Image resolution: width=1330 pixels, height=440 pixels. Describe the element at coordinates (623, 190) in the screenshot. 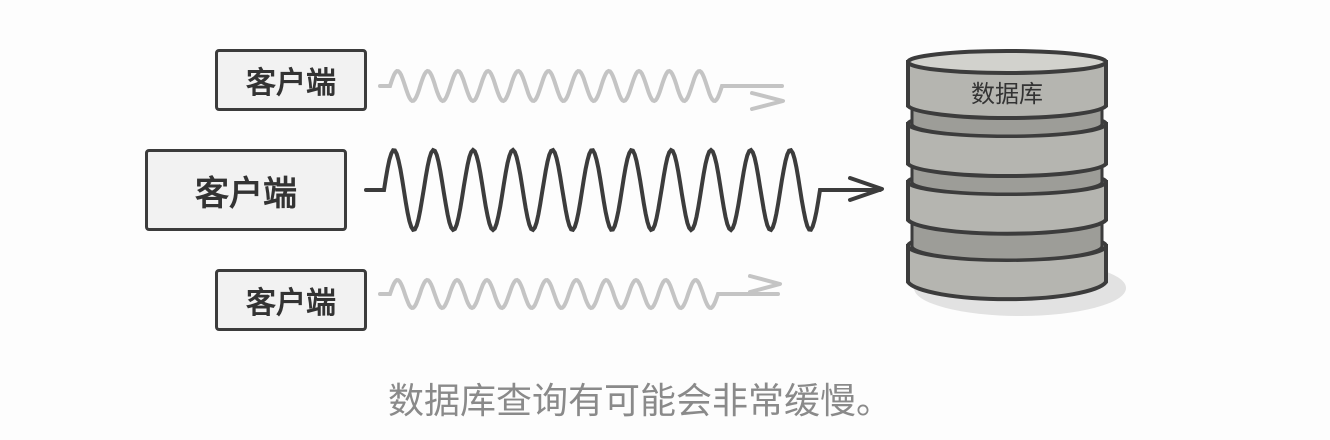

I see `request-wave-middle` at that location.